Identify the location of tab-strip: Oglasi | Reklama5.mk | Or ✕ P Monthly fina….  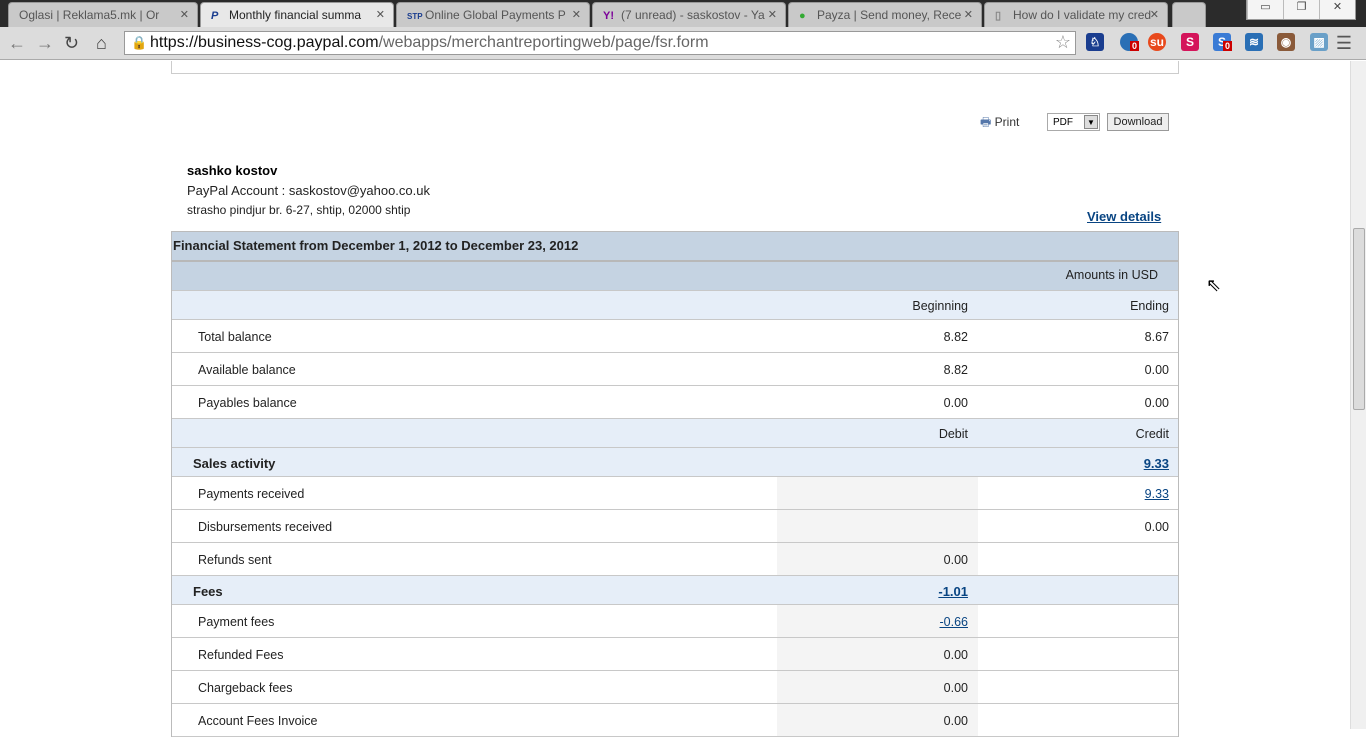
(683, 13).